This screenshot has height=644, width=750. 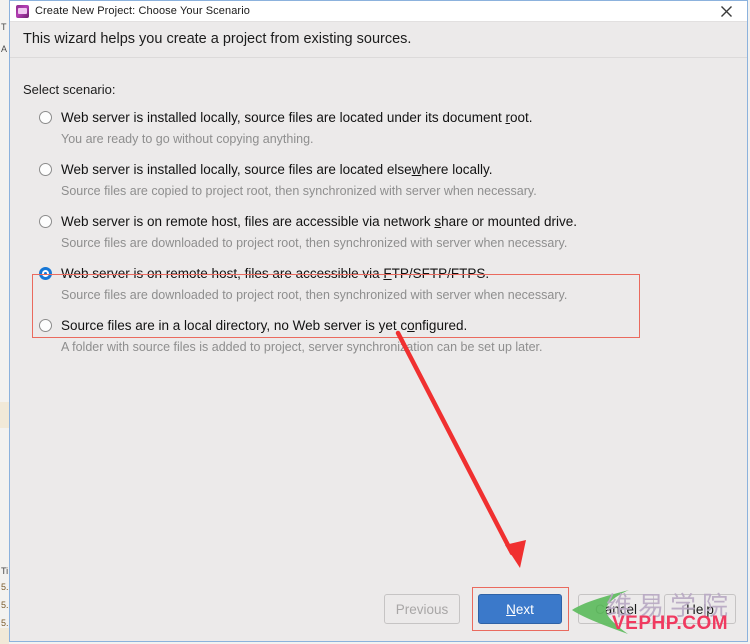 I want to click on dialog-title-bar: Create New Project: Choose Your Scenario, so click(x=378, y=11).